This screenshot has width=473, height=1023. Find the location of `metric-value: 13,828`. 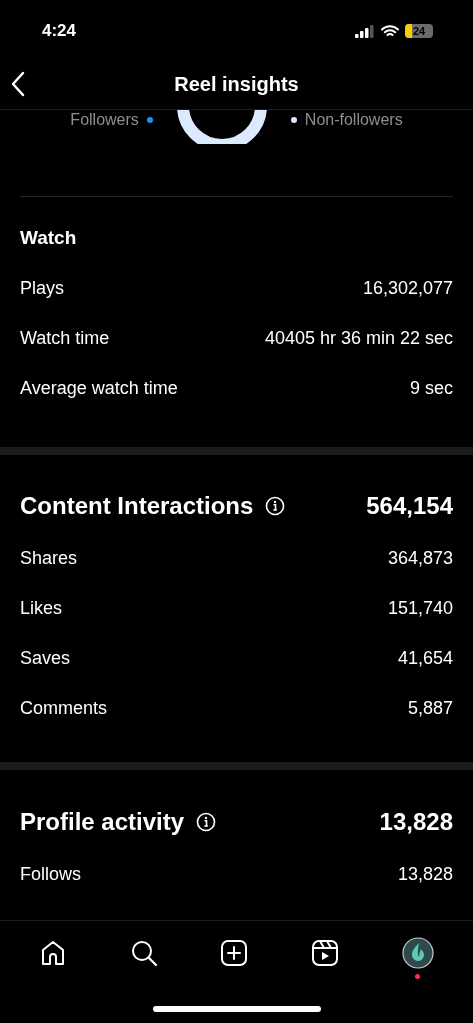

metric-value: 13,828 is located at coordinates (425, 874).